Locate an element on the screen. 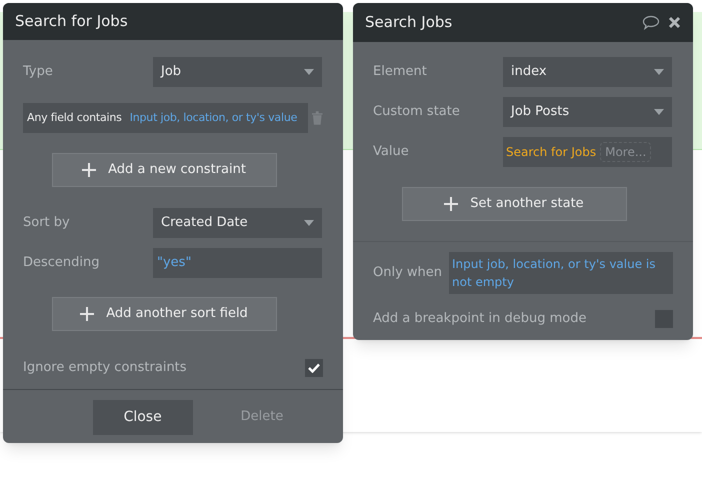 The image size is (702, 484). dropdown: index is located at coordinates (587, 72).